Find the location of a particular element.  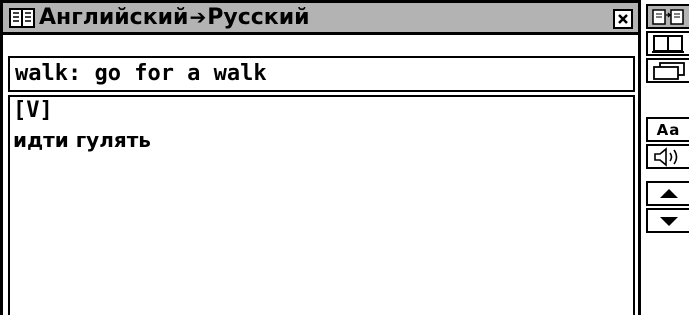

font-size-button: Aa is located at coordinates (667, 129).